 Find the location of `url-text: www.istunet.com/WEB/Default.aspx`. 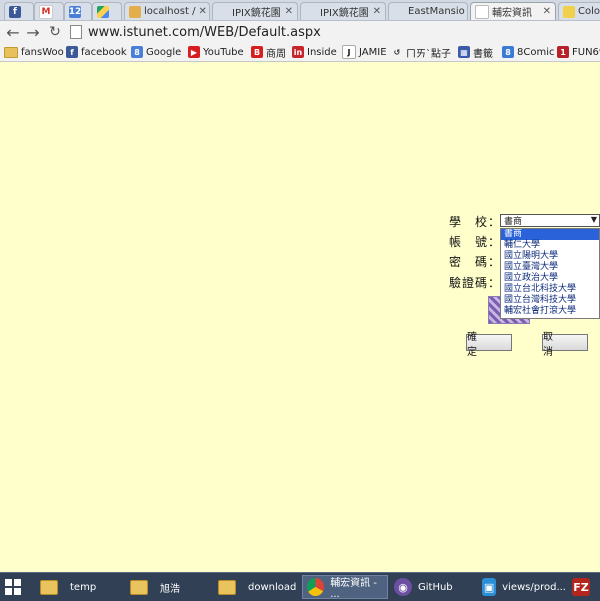

url-text: www.istunet.com/WEB/Default.aspx is located at coordinates (204, 32).